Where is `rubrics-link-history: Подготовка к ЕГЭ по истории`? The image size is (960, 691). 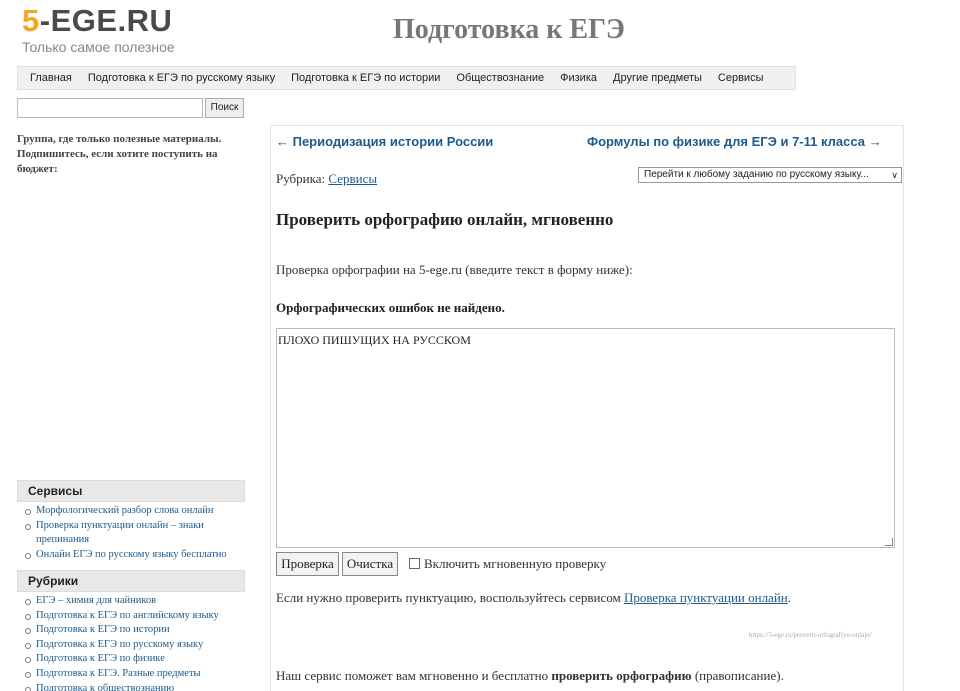 rubrics-link-history: Подготовка к ЕГЭ по истории is located at coordinates (130, 630).